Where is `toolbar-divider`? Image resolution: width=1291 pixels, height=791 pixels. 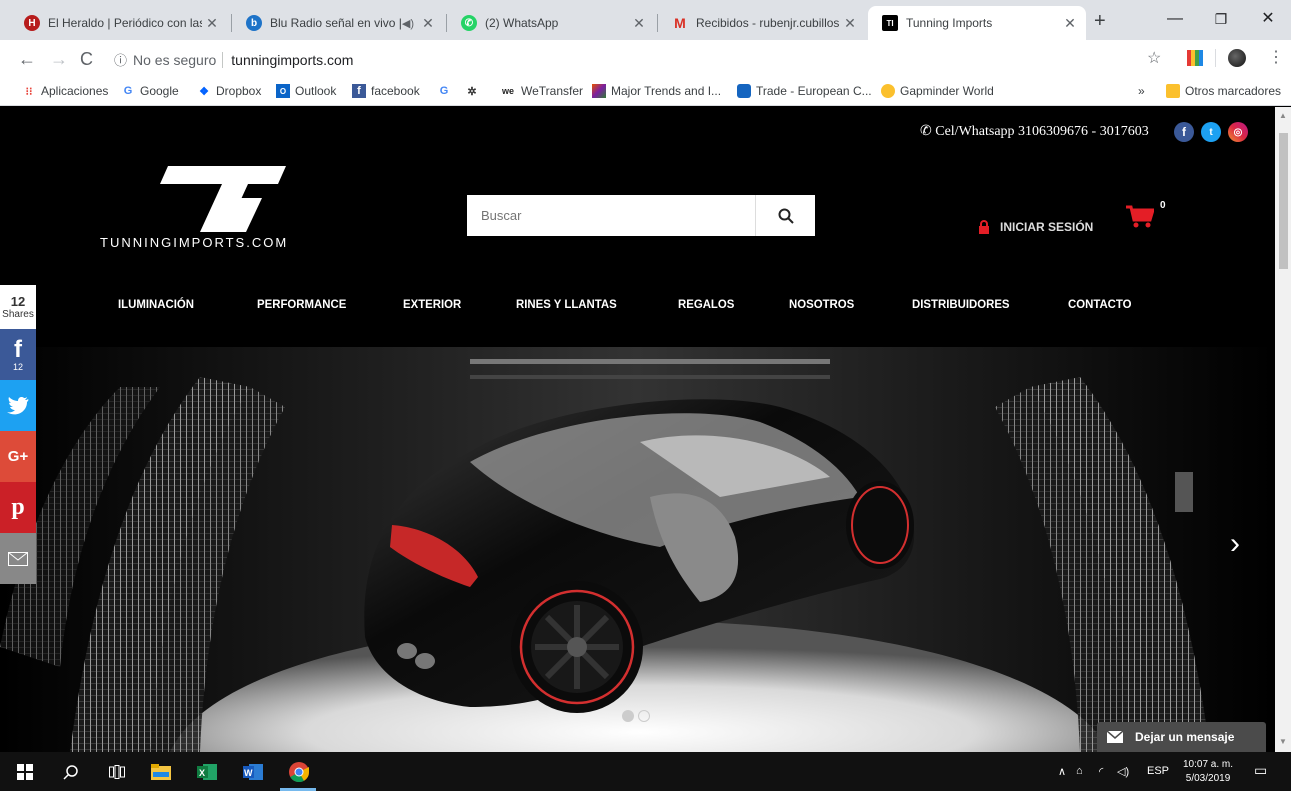
toolbar-divider is located at coordinates (1215, 58).